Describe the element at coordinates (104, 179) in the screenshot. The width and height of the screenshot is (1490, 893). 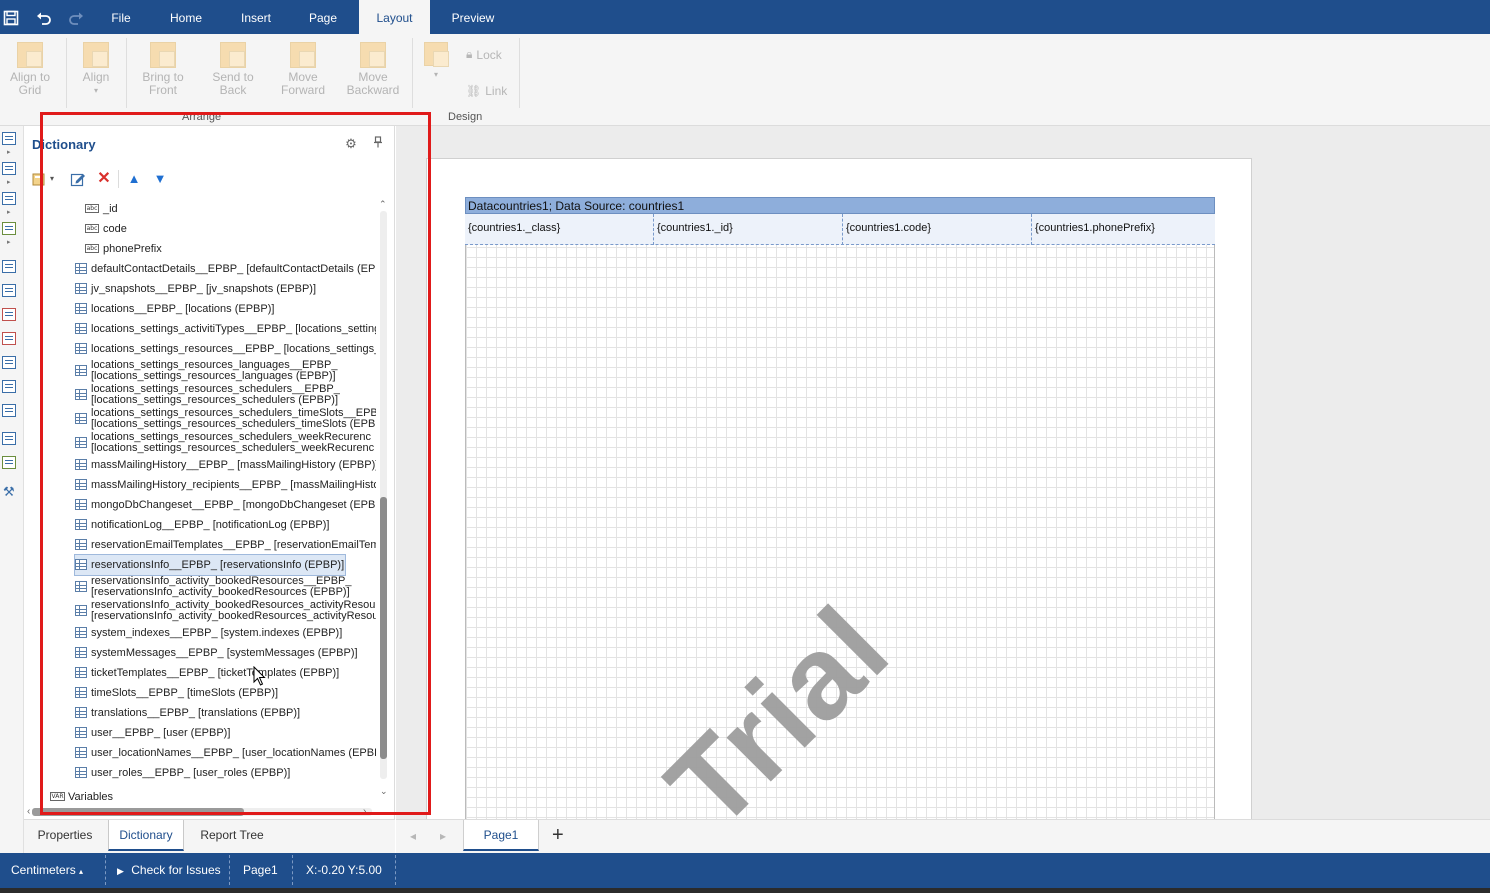
I see `delete-icon: ✕` at that location.